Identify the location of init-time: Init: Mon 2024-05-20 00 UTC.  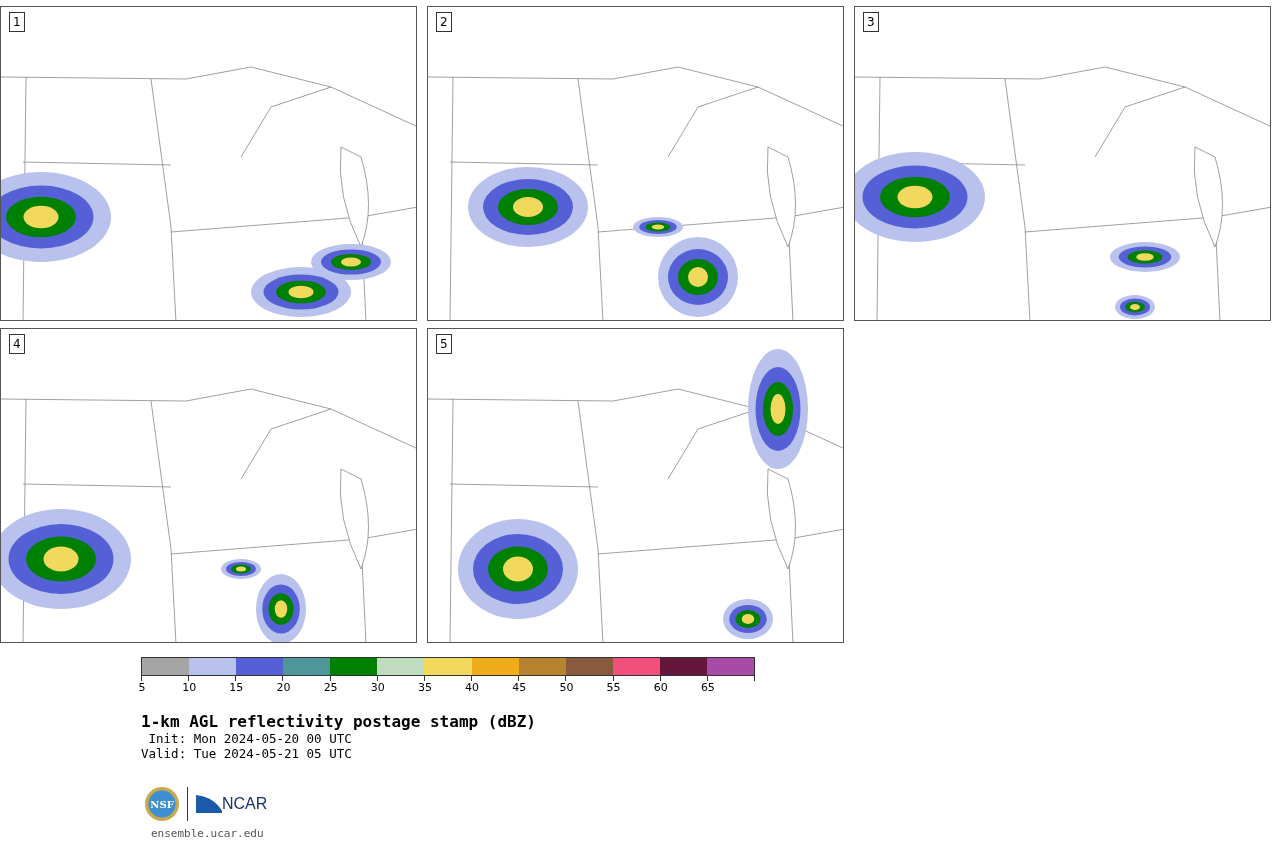
(250, 738).